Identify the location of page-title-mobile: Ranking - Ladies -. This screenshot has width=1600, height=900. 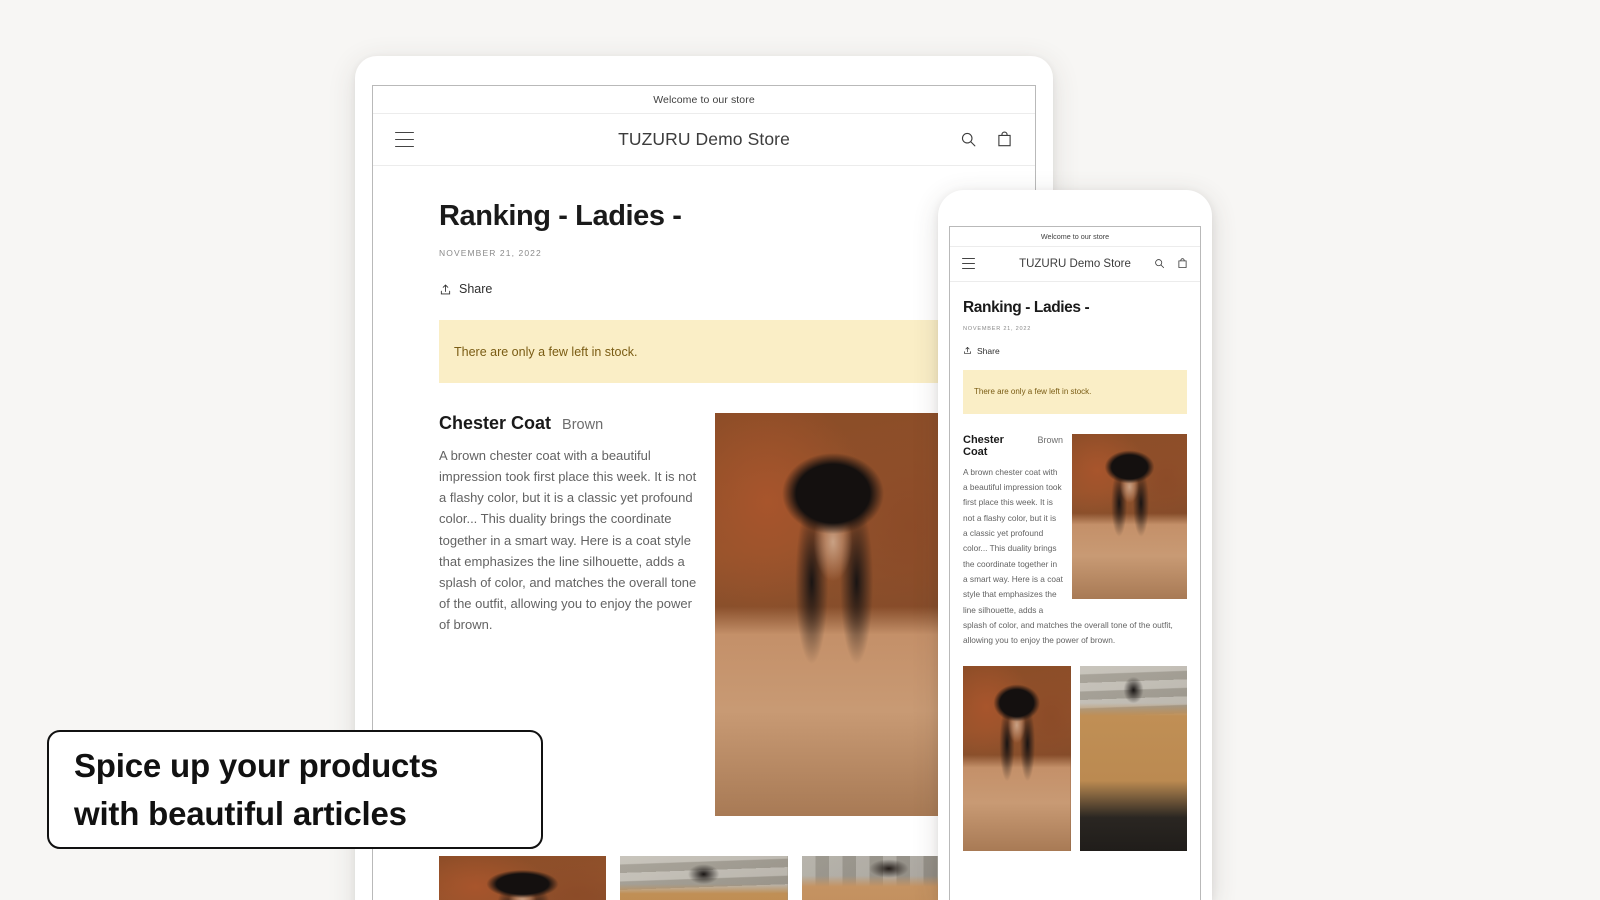
(1026, 307).